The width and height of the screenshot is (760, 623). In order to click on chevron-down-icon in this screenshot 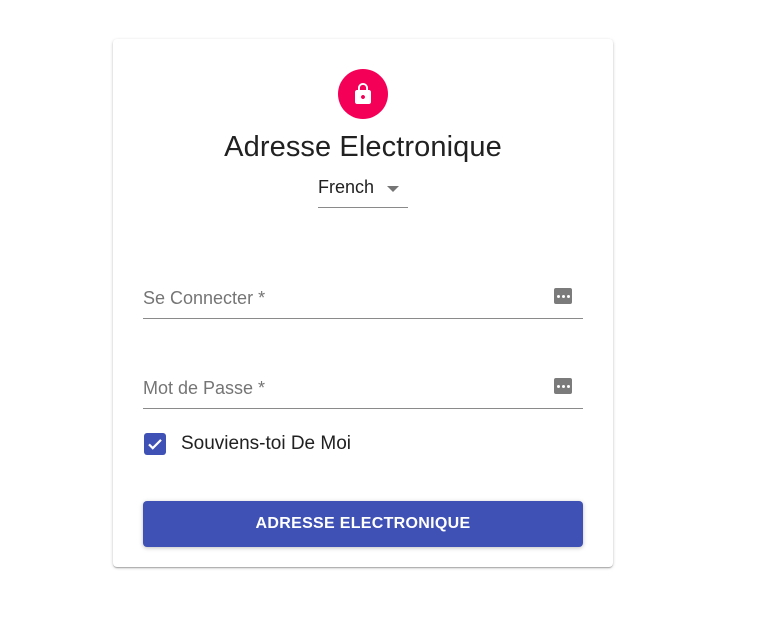, I will do `click(393, 189)`.